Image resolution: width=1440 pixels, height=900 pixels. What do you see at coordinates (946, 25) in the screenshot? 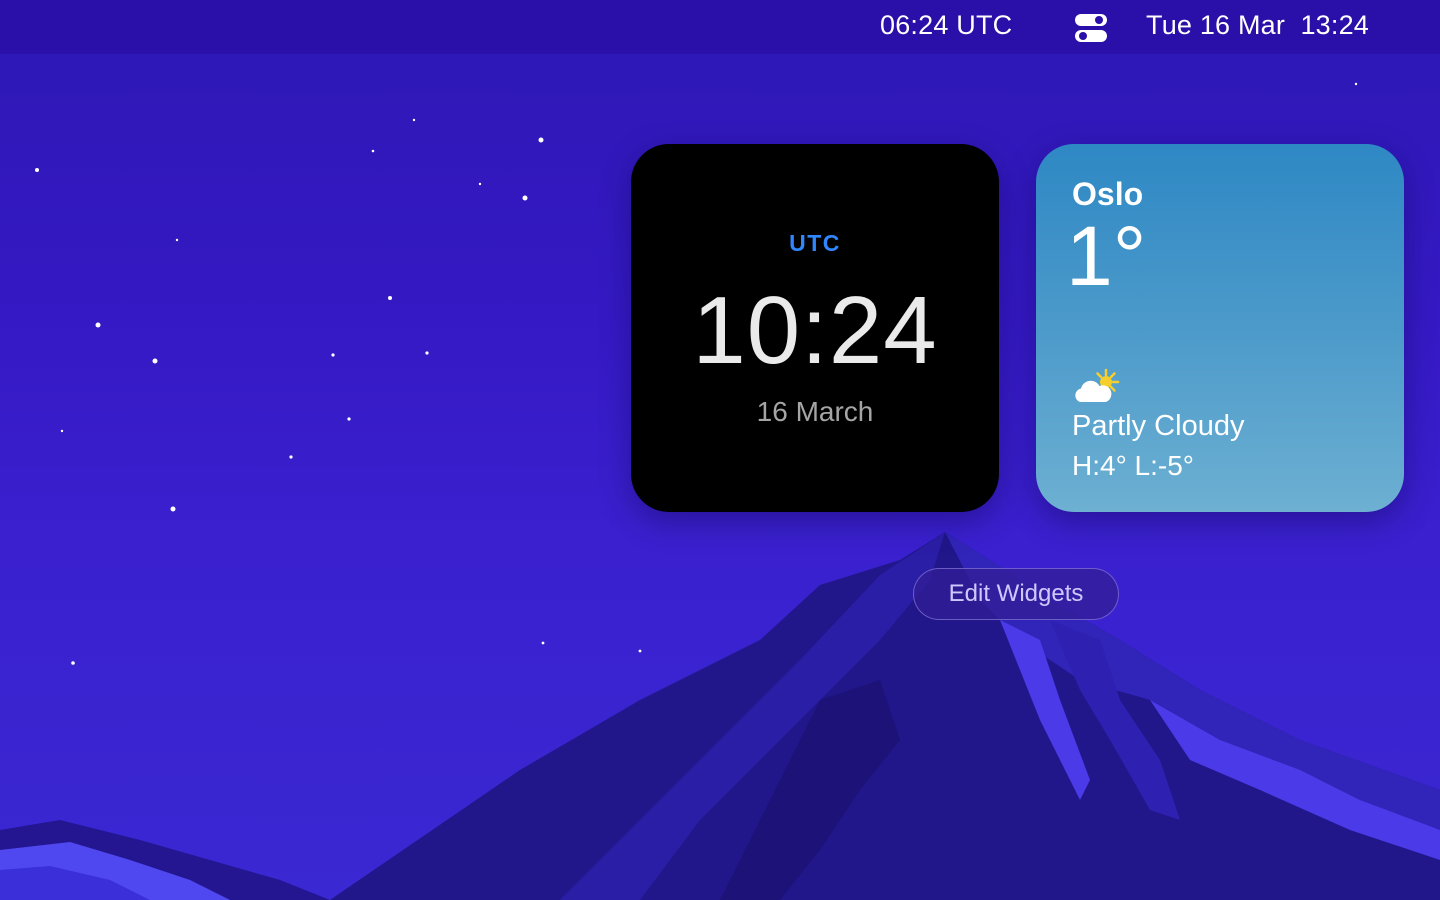
I see `utc-clock-menu-item: 06:24 UTC` at bounding box center [946, 25].